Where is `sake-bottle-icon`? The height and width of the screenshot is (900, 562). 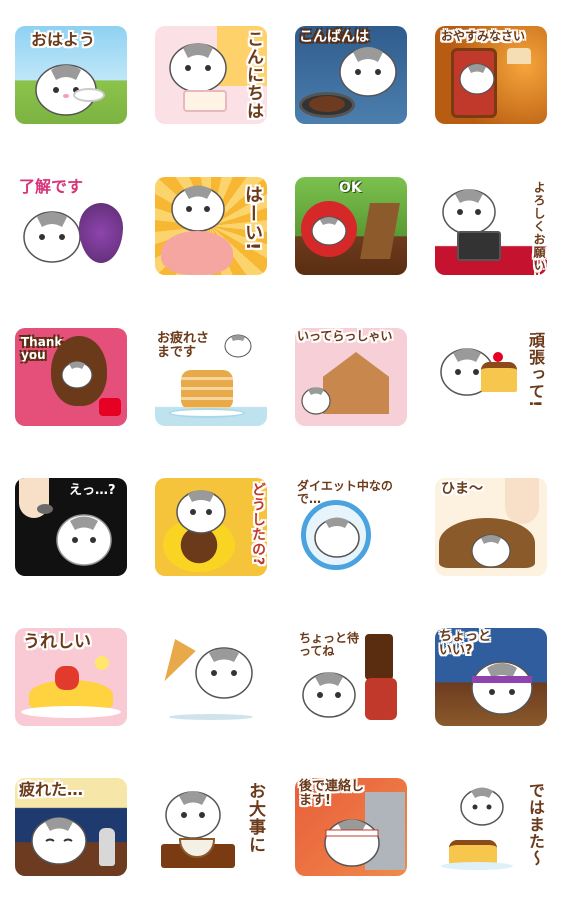
sake-bottle-icon is located at coordinates (107, 847).